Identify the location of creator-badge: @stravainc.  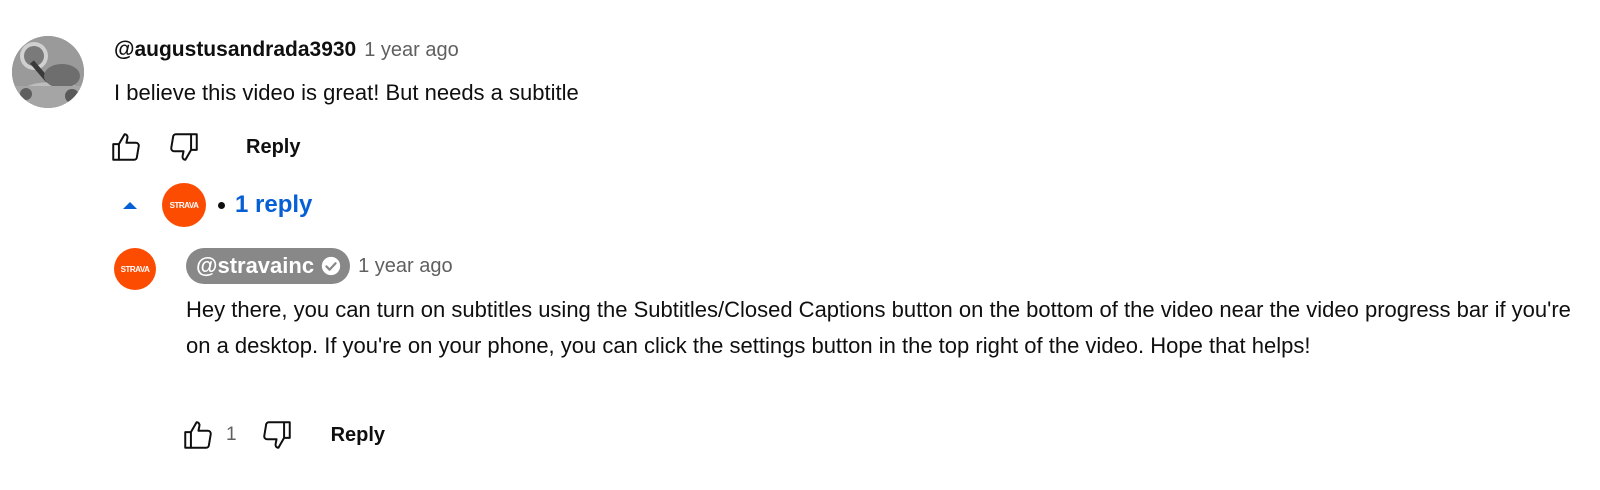
(268, 266).